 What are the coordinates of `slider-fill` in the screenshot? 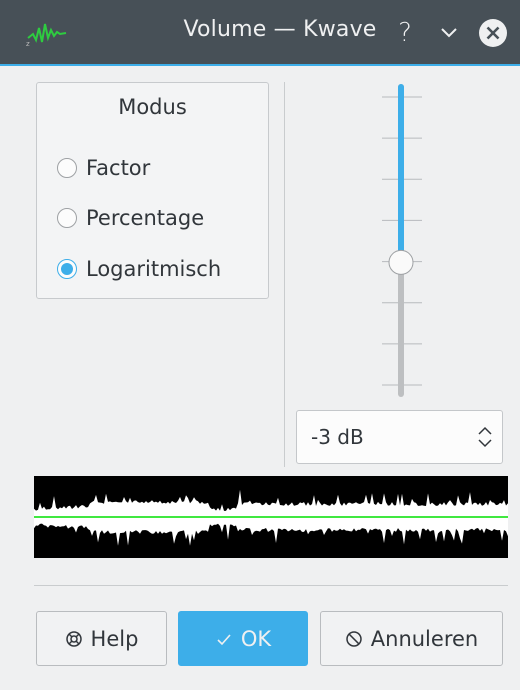 It's located at (401, 173).